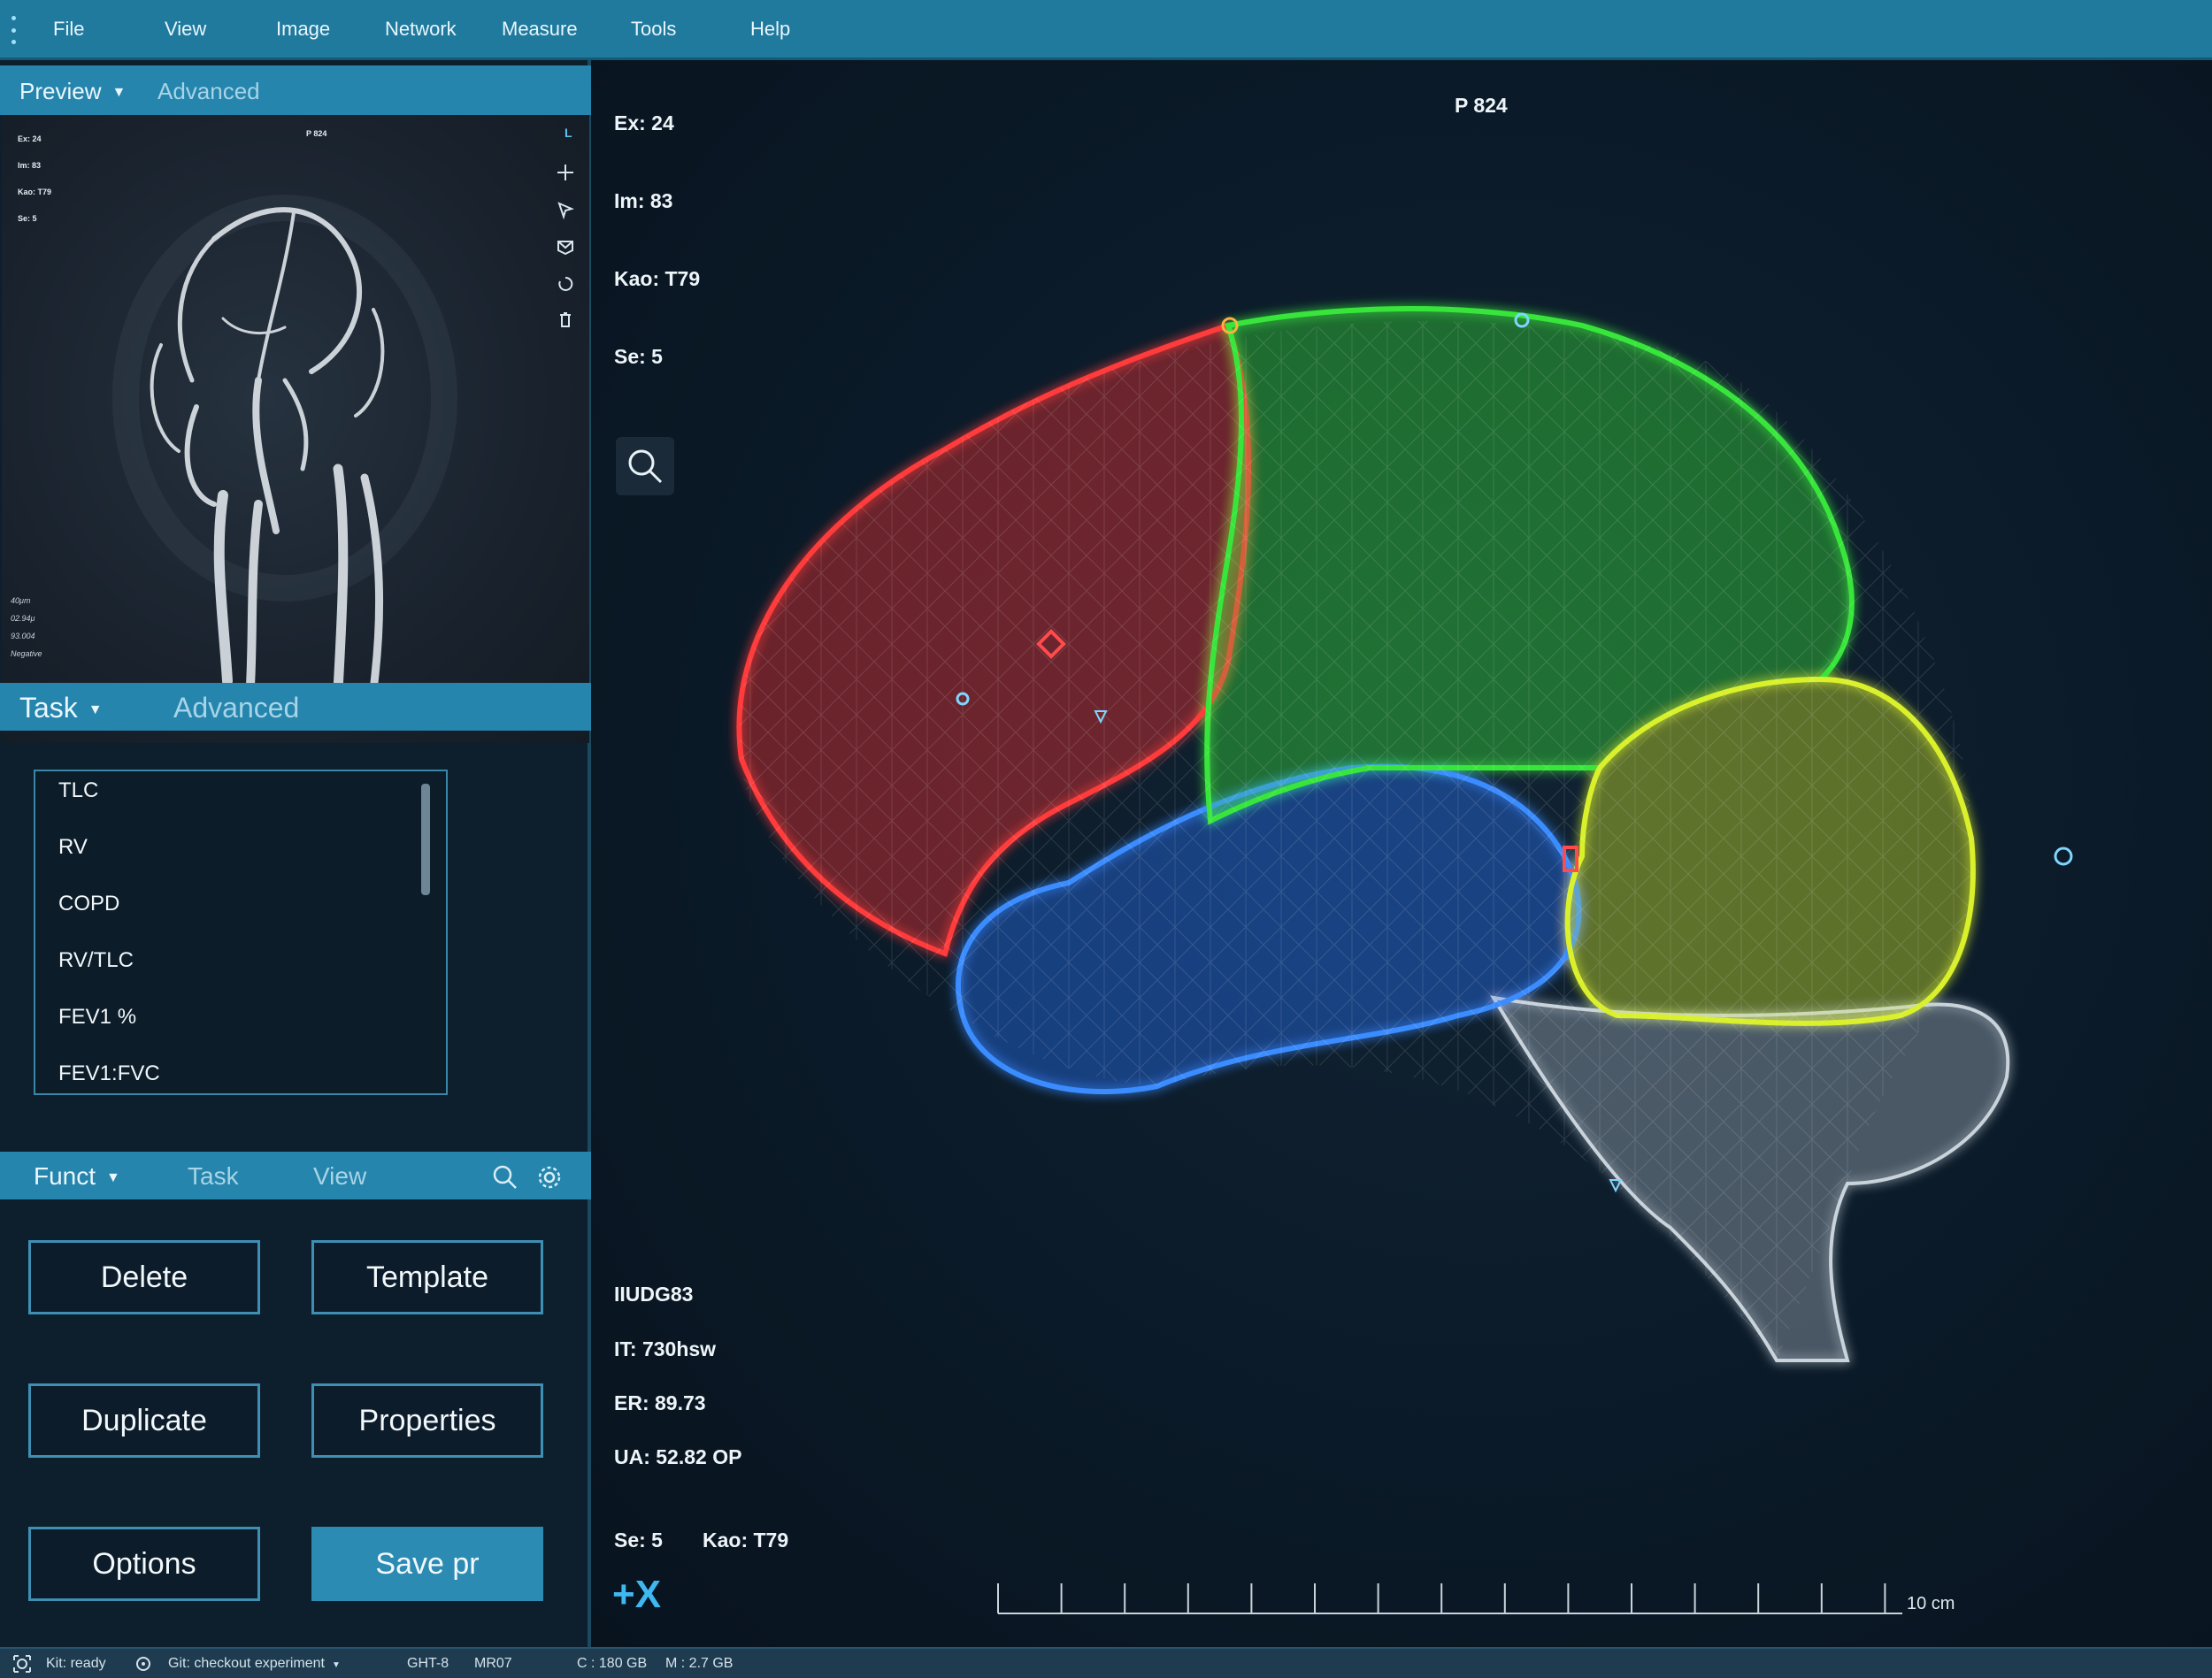  I want to click on menu-view: View, so click(185, 29).